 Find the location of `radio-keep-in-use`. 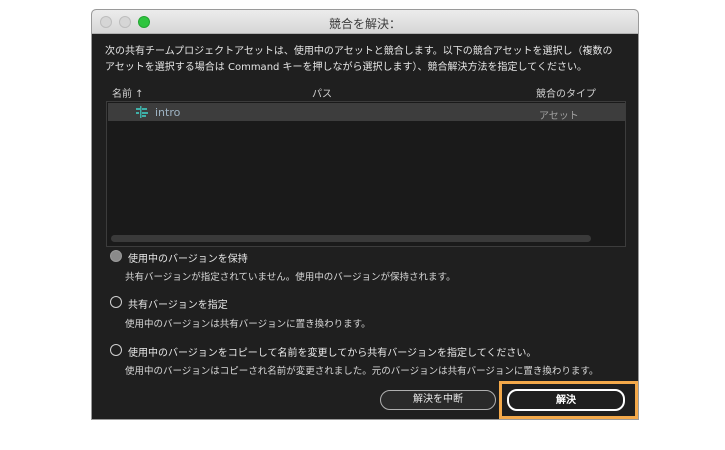

radio-keep-in-use is located at coordinates (116, 256).